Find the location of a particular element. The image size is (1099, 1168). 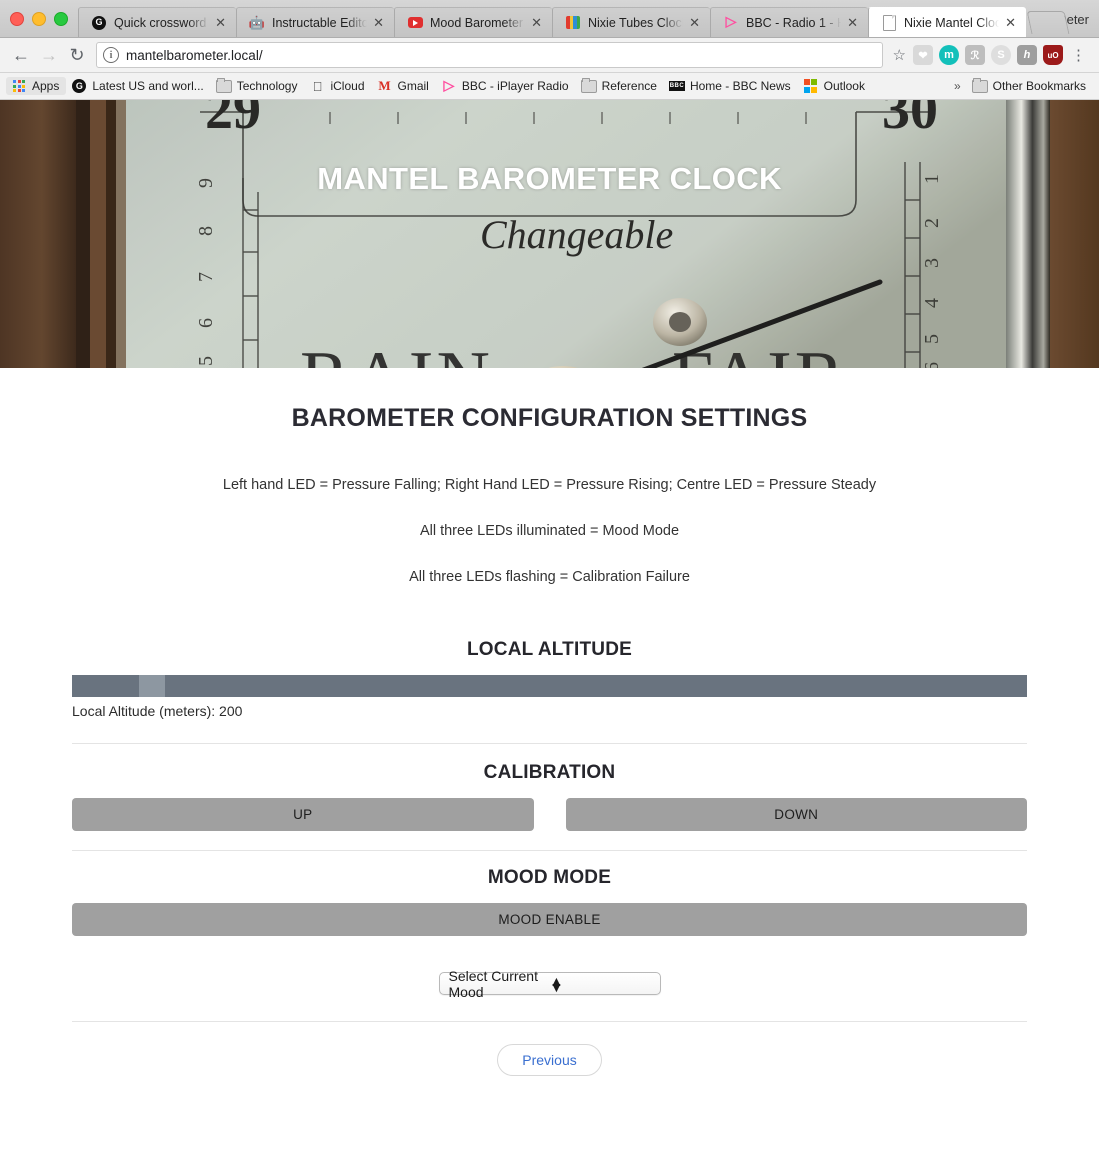

back-arrow-icon: ← is located at coordinates (21, 55).